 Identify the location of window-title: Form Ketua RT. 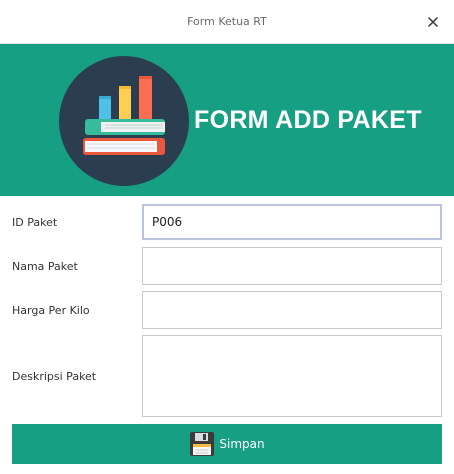
(227, 21).